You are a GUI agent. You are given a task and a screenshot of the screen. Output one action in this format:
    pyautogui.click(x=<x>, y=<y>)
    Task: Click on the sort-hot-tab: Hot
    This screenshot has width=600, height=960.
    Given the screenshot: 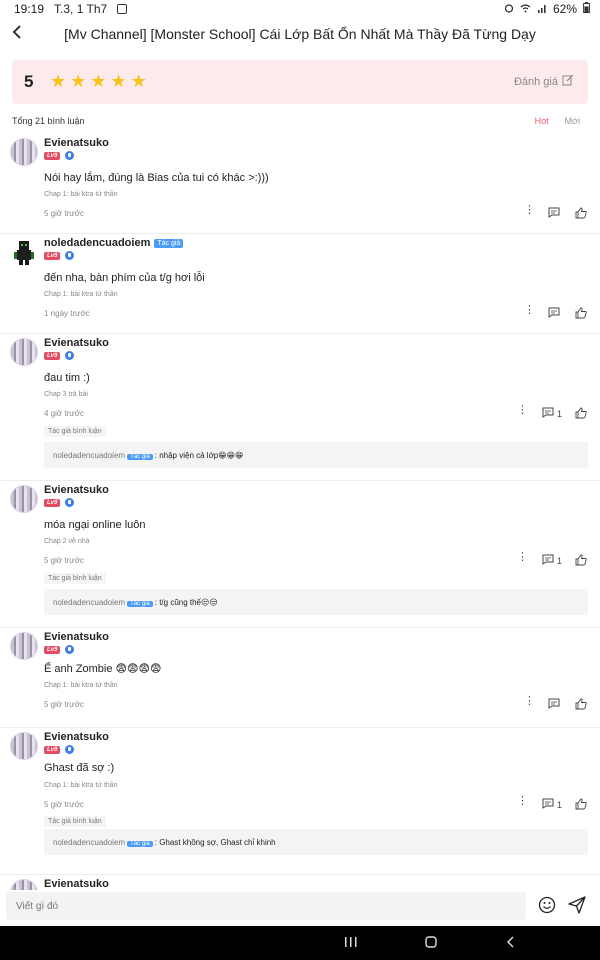 What is the action you would take?
    pyautogui.click(x=542, y=121)
    